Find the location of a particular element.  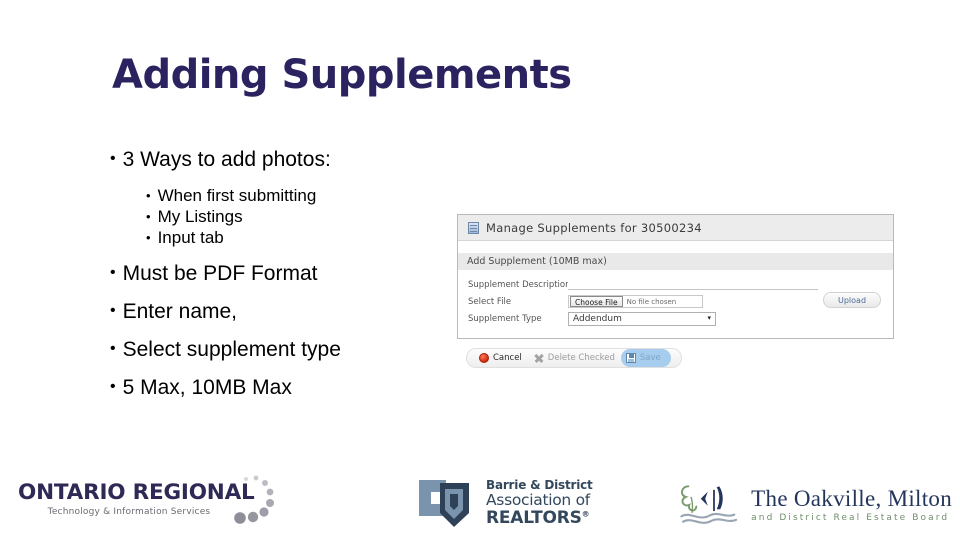

list-item-label: My Listings is located at coordinates (200, 216).